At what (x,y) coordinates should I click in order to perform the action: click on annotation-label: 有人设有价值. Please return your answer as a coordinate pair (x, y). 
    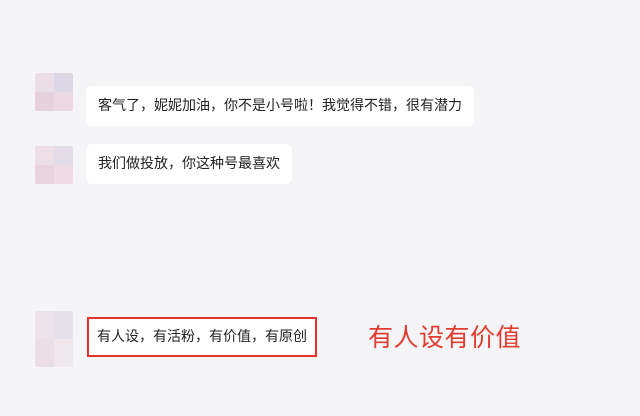
    Looking at the image, I should click on (445, 337).